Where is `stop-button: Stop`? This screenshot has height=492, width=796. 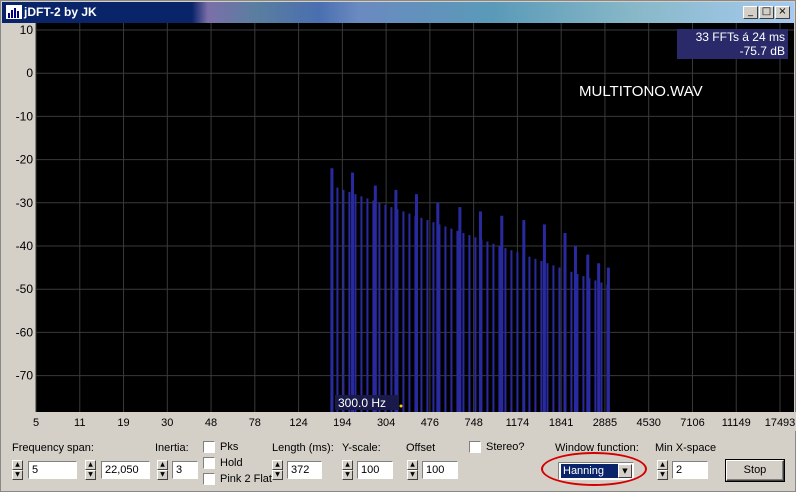 stop-button: Stop is located at coordinates (755, 470).